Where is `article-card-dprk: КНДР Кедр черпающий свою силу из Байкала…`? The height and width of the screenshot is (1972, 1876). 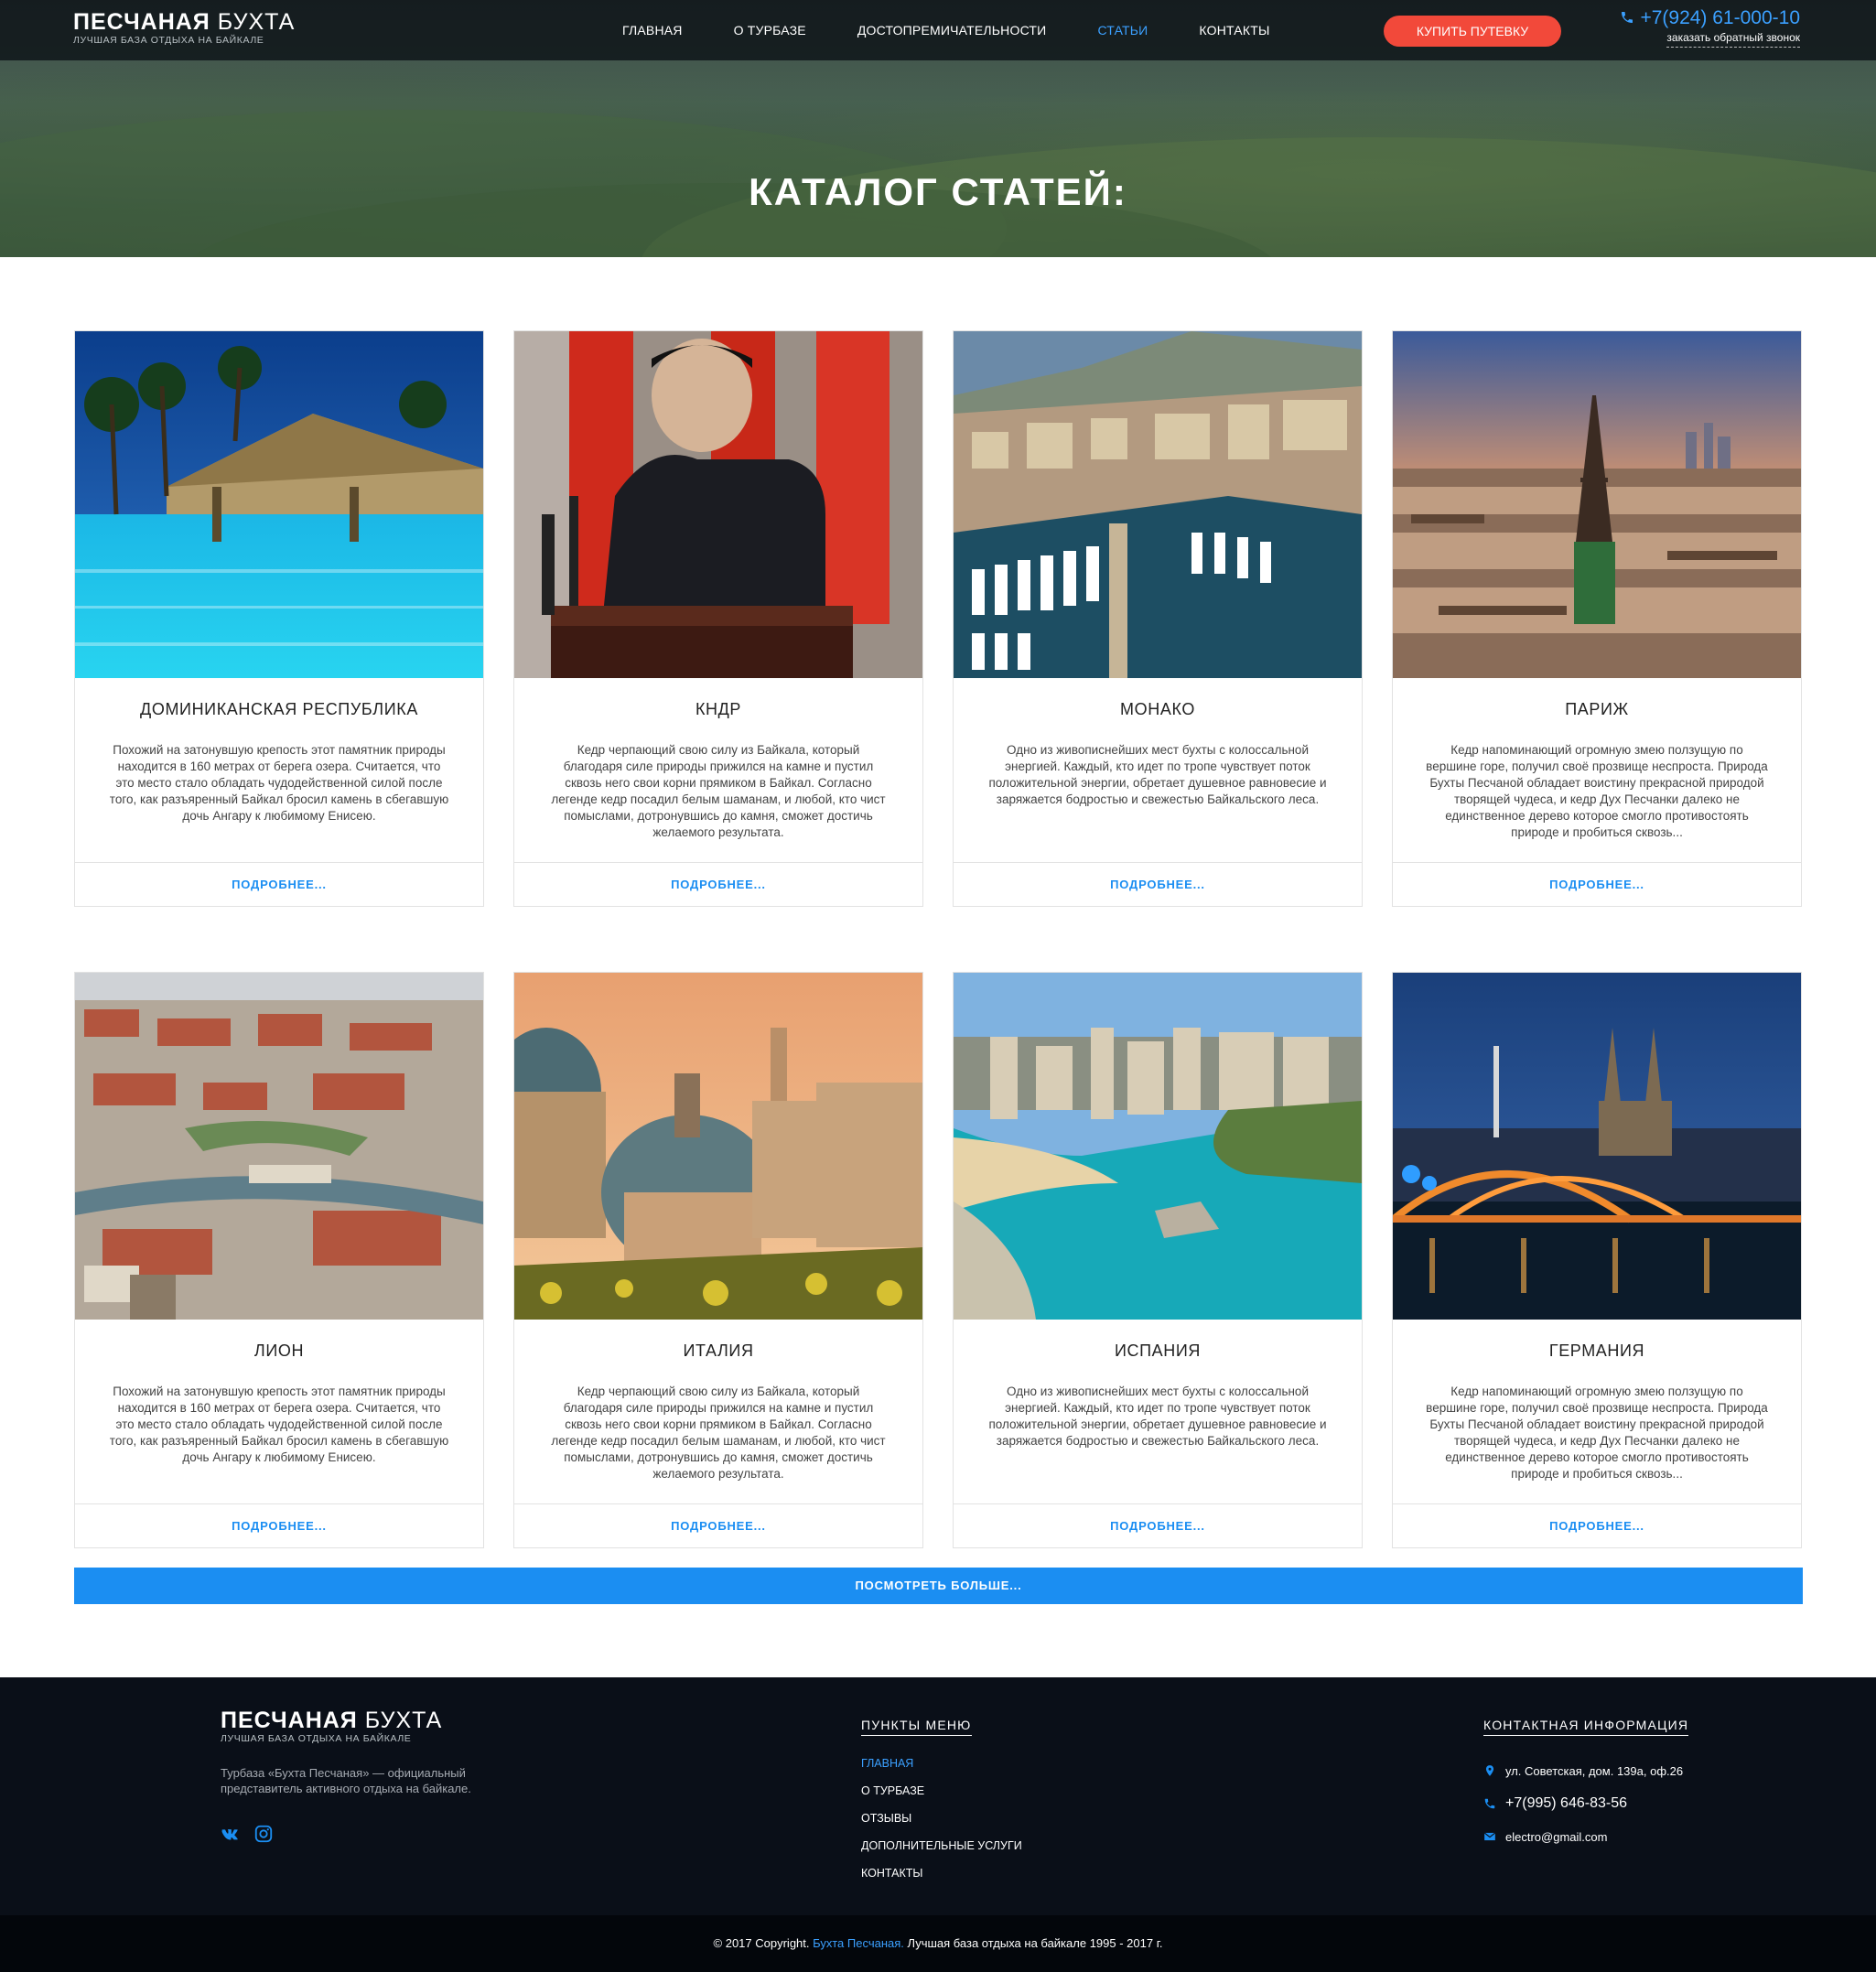 article-card-dprk: КНДР Кедр черпающий свою силу из Байкала… is located at coordinates (718, 618).